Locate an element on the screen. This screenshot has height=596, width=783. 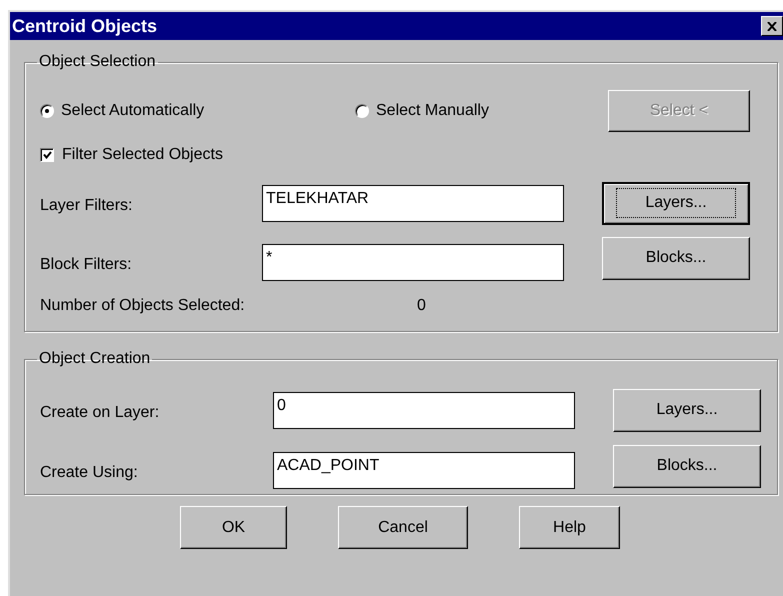
group-title: Object Selection is located at coordinates (97, 62).